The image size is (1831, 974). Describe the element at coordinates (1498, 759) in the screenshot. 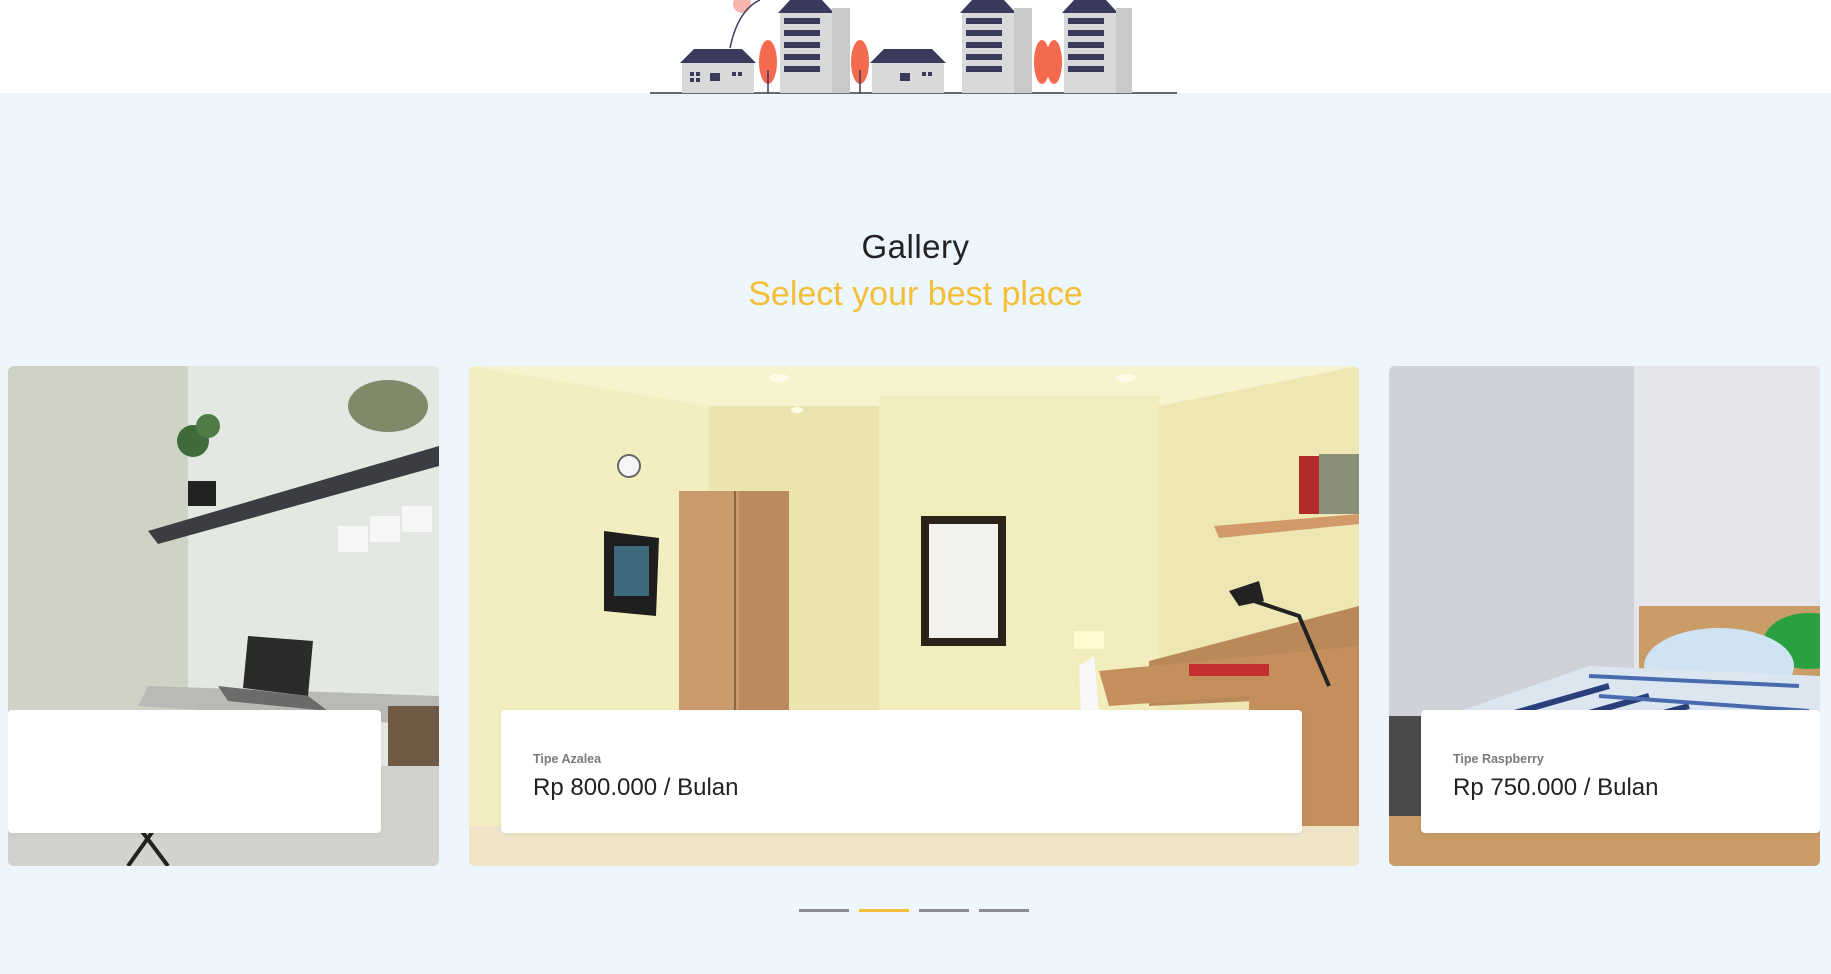

I see `room-type-label: Tipe Raspberry` at that location.